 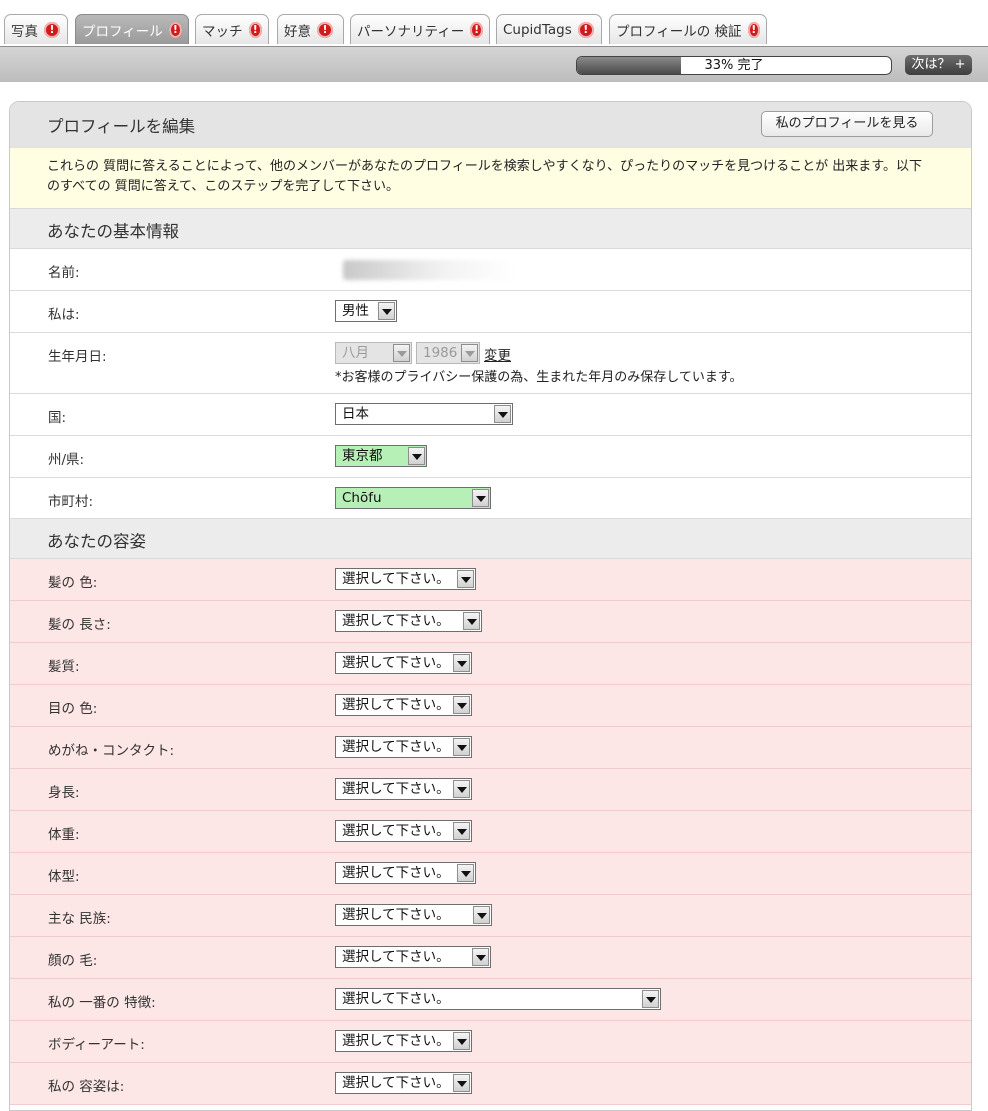 I want to click on state-select: 東京都, so click(x=381, y=456).